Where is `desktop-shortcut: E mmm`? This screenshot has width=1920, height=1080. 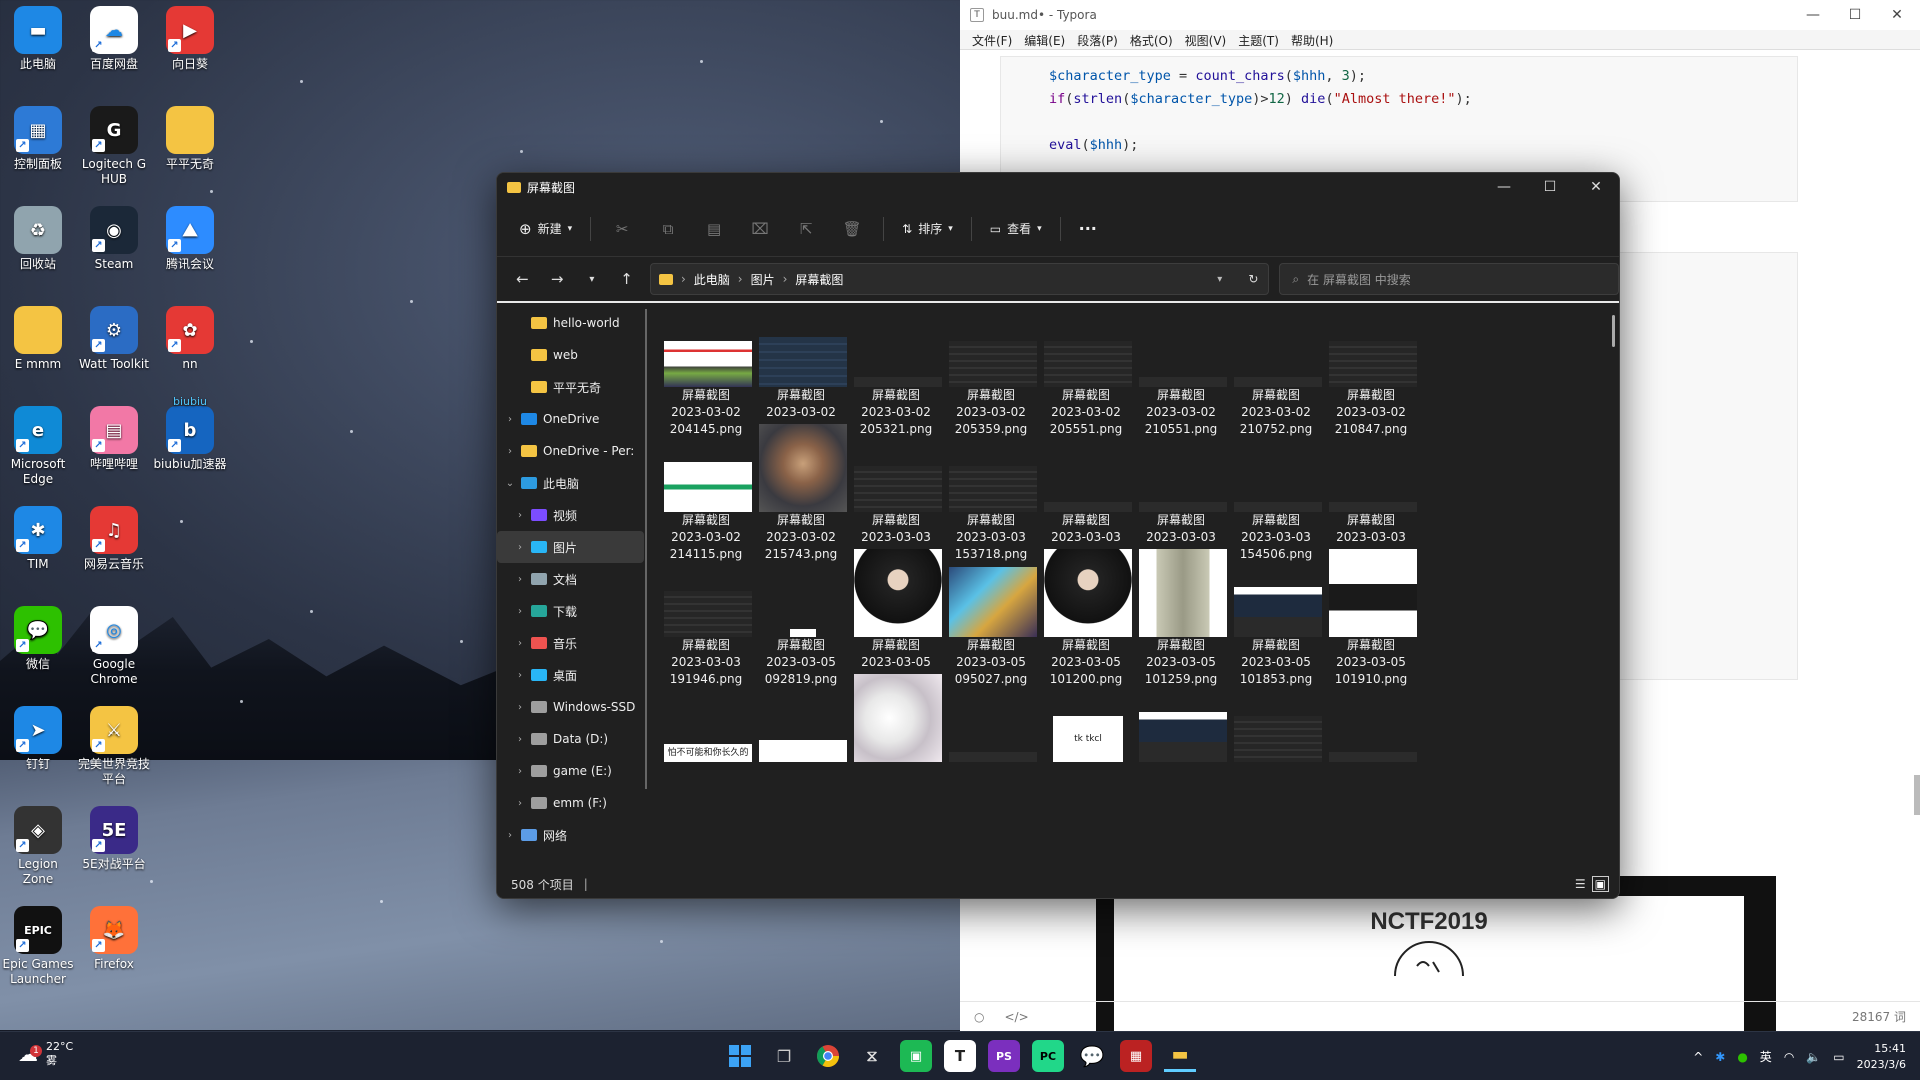
desktop-shortcut: E mmm is located at coordinates (38, 339).